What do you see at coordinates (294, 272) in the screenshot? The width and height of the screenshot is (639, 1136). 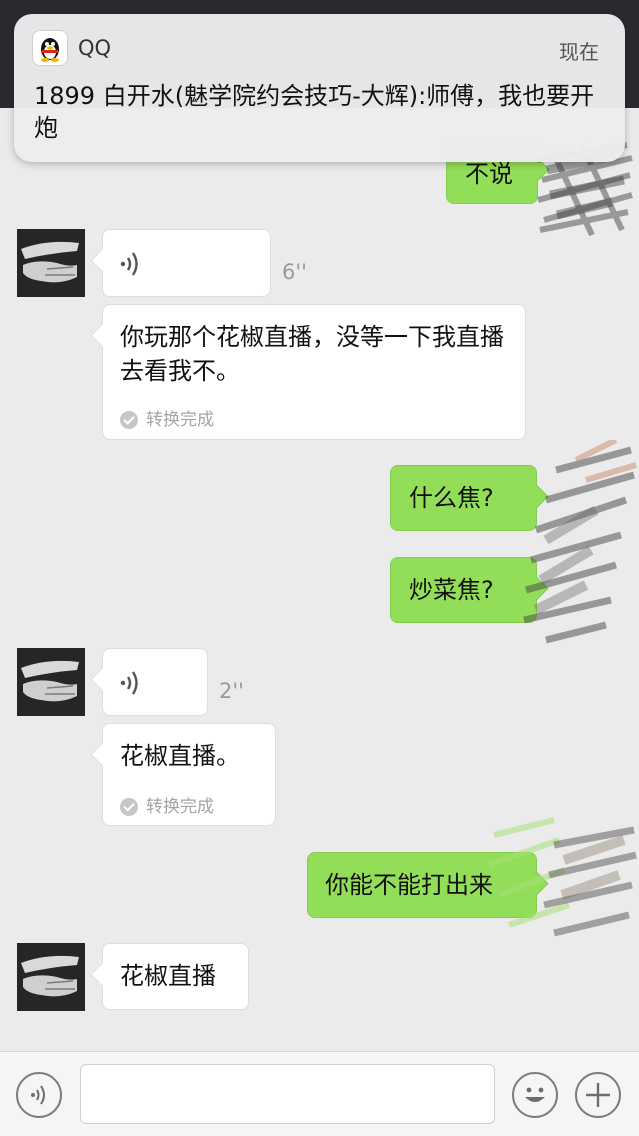 I see `voice-duration: 6''` at bounding box center [294, 272].